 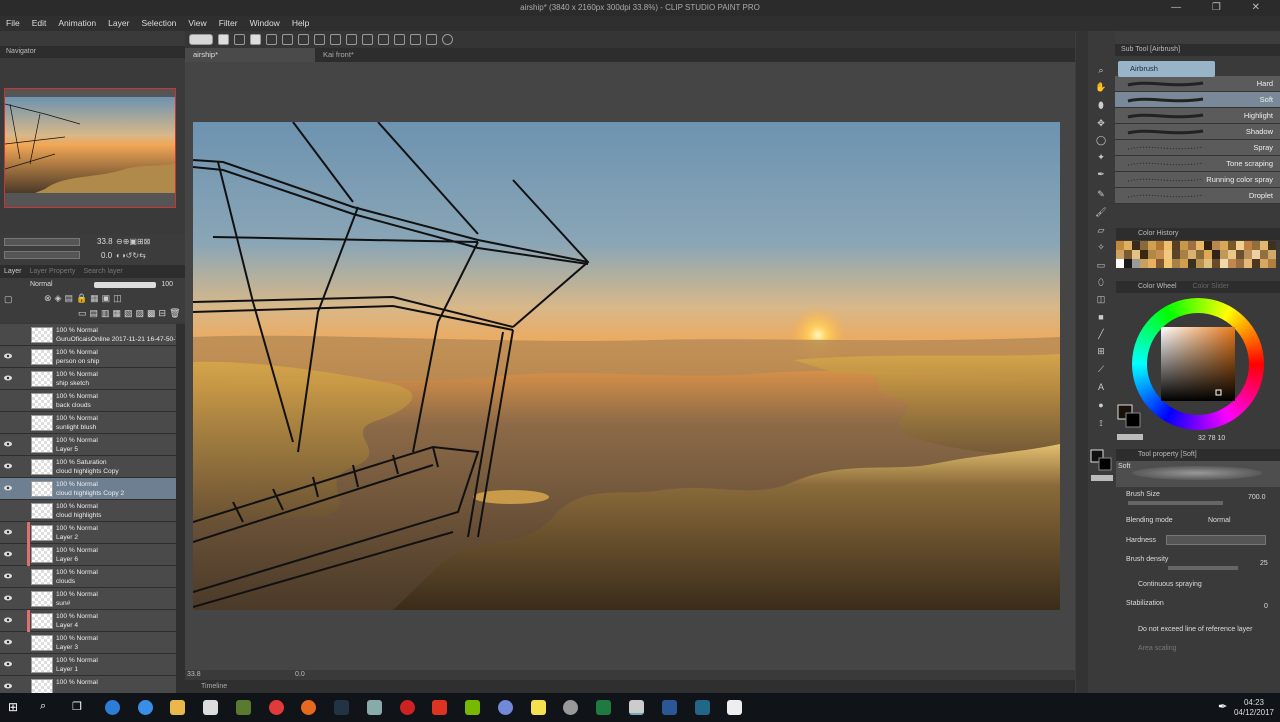 What do you see at coordinates (1216, 540) in the screenshot?
I see `hardness-selector` at bounding box center [1216, 540].